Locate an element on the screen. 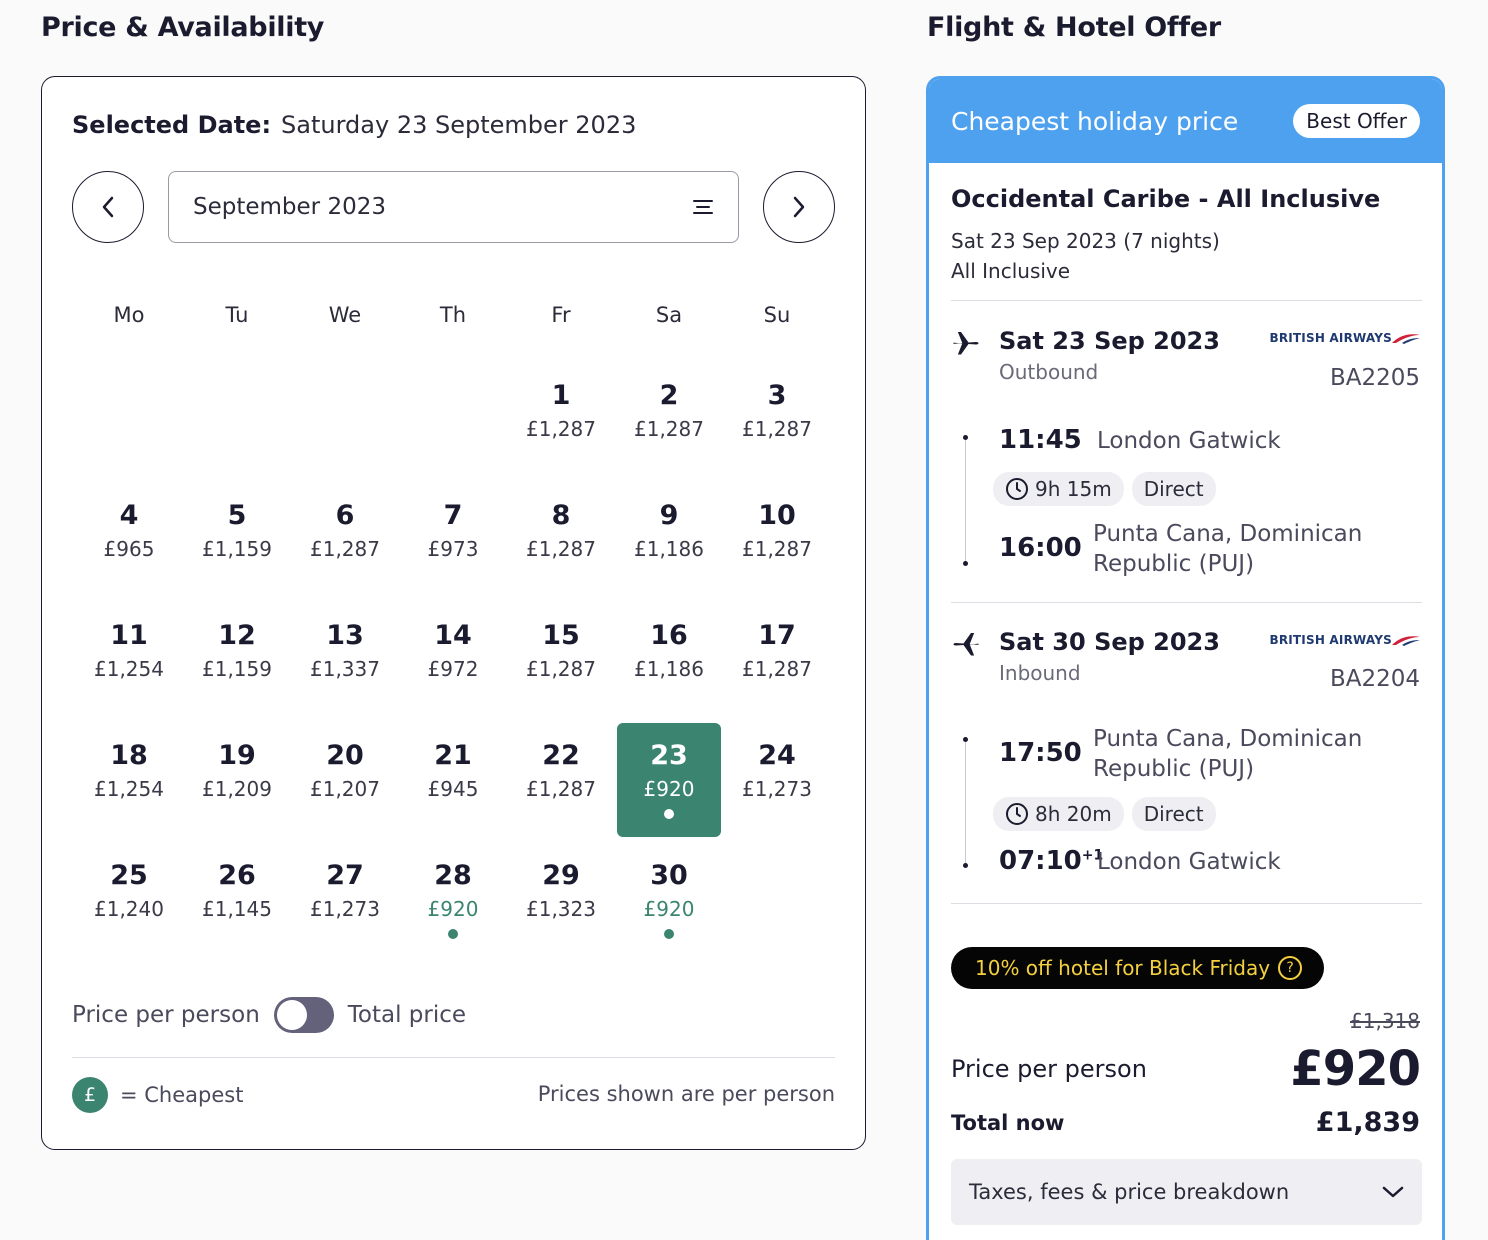  selected-date: Selected Date: Saturday 23 September 2023 is located at coordinates (354, 125).